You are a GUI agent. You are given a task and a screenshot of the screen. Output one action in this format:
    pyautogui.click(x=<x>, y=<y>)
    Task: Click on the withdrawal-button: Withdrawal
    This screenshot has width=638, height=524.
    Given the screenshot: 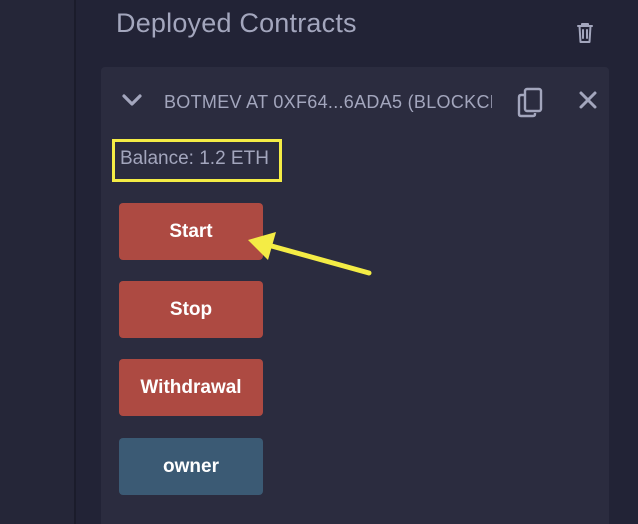 What is the action you would take?
    pyautogui.click(x=191, y=387)
    